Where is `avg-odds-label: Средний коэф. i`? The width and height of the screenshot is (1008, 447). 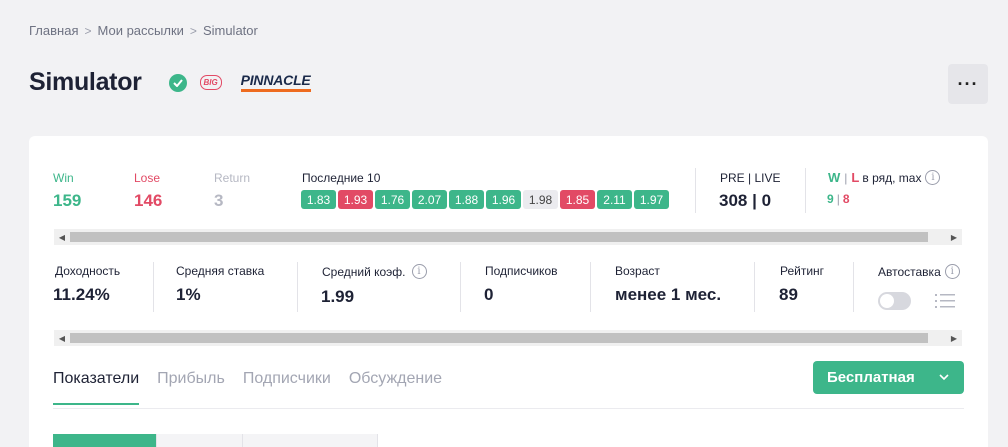
avg-odds-label: Средний коэф. i is located at coordinates (374, 271).